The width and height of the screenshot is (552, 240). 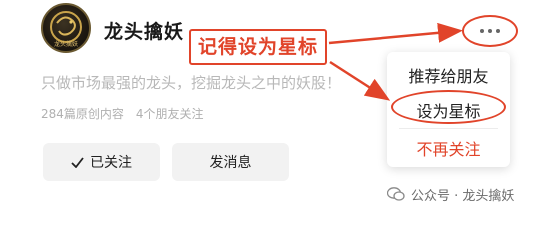 What do you see at coordinates (463, 196) in the screenshot?
I see `watermark-text: 公众号 · 龙头擒妖` at bounding box center [463, 196].